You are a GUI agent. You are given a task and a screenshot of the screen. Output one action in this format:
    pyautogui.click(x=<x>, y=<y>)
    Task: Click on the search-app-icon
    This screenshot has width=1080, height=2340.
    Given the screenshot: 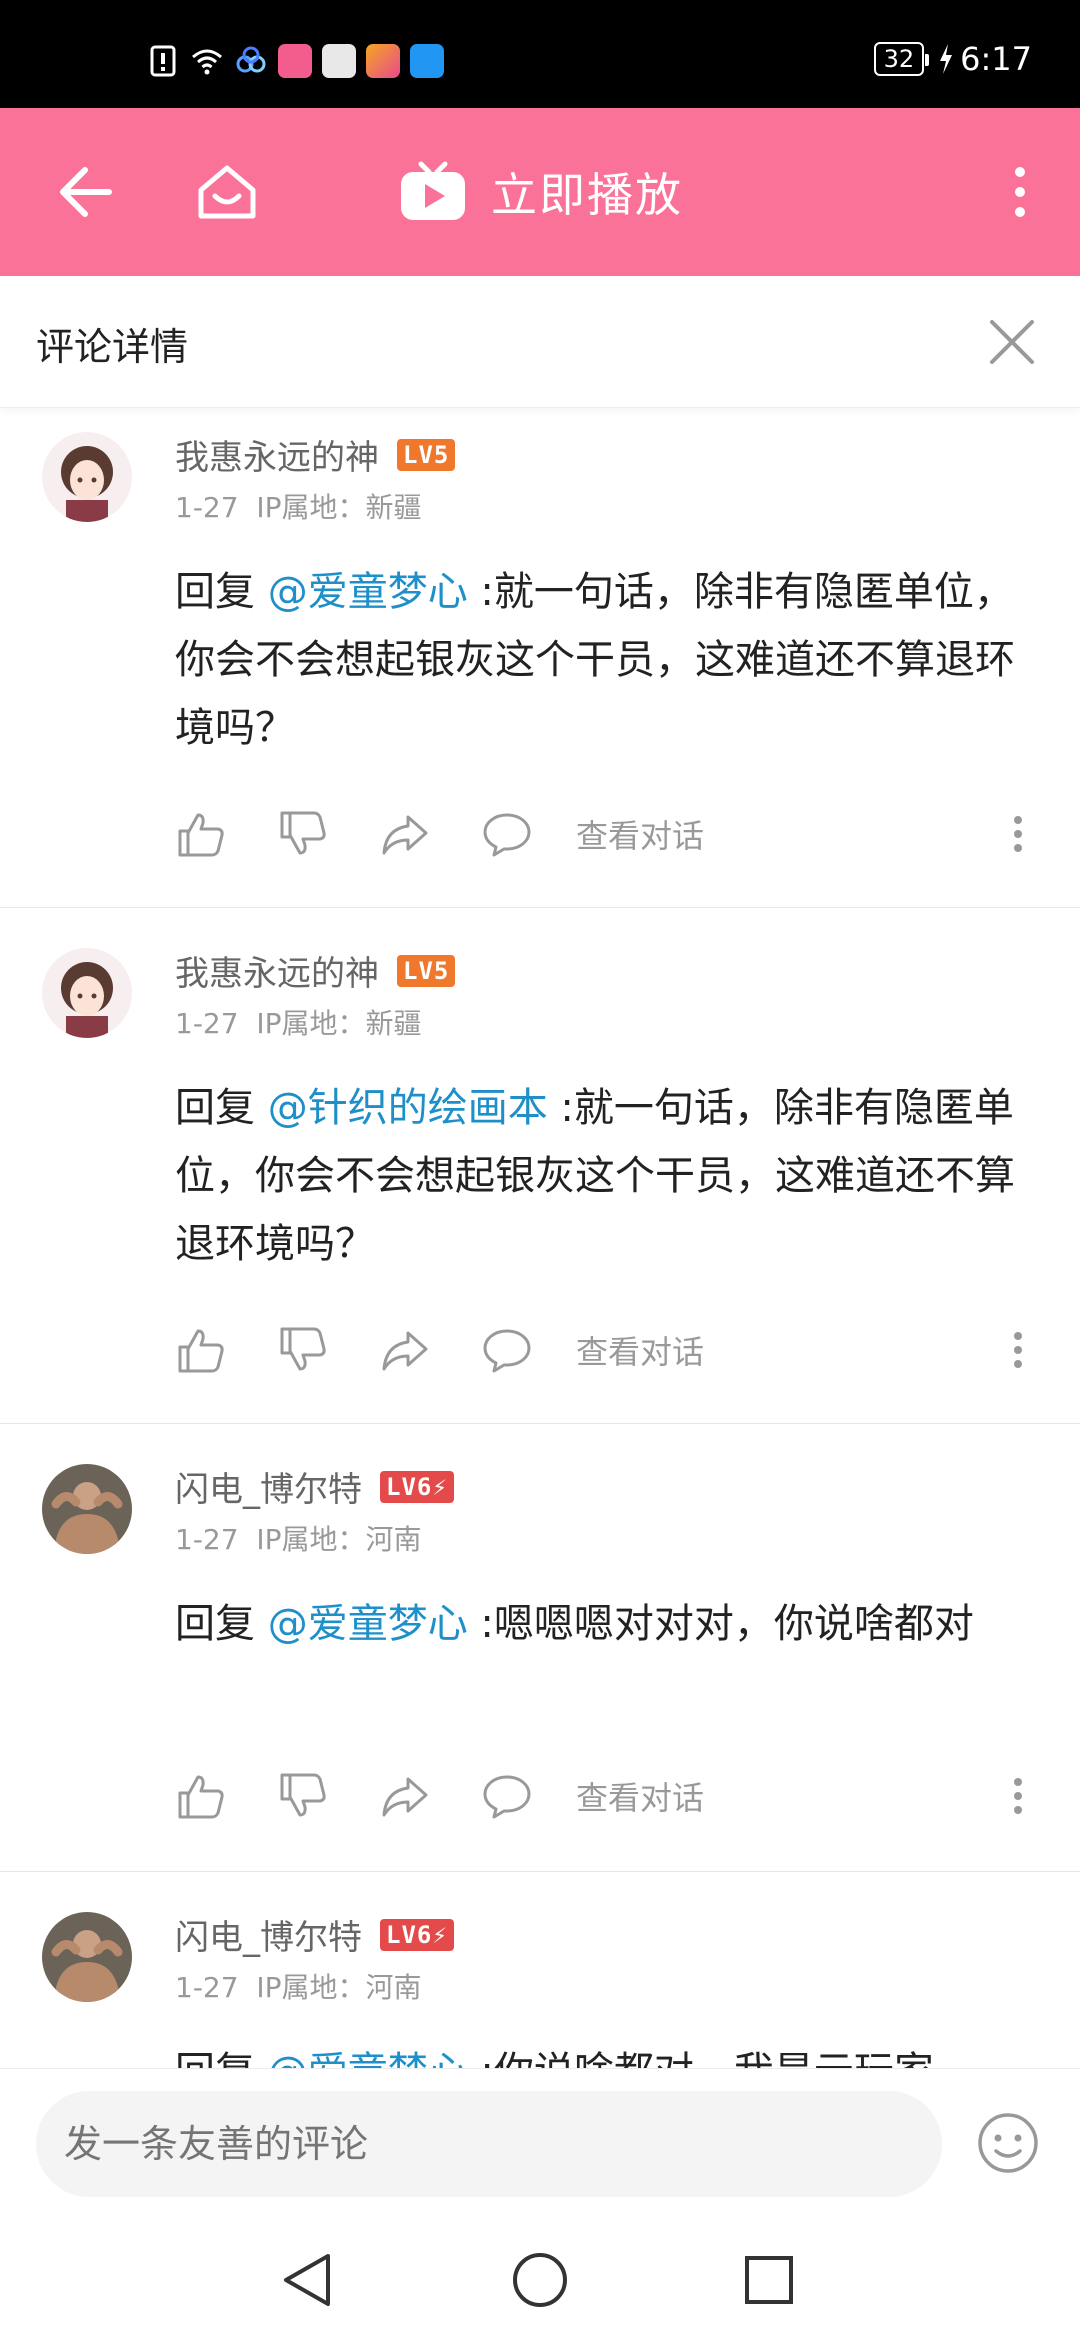 What is the action you would take?
    pyautogui.click(x=427, y=61)
    